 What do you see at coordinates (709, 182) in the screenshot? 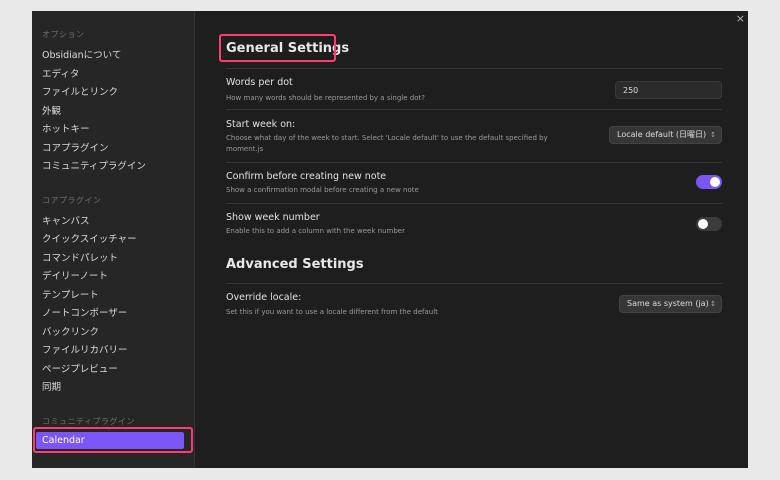
I see `confirm-new-note-toggle` at bounding box center [709, 182].